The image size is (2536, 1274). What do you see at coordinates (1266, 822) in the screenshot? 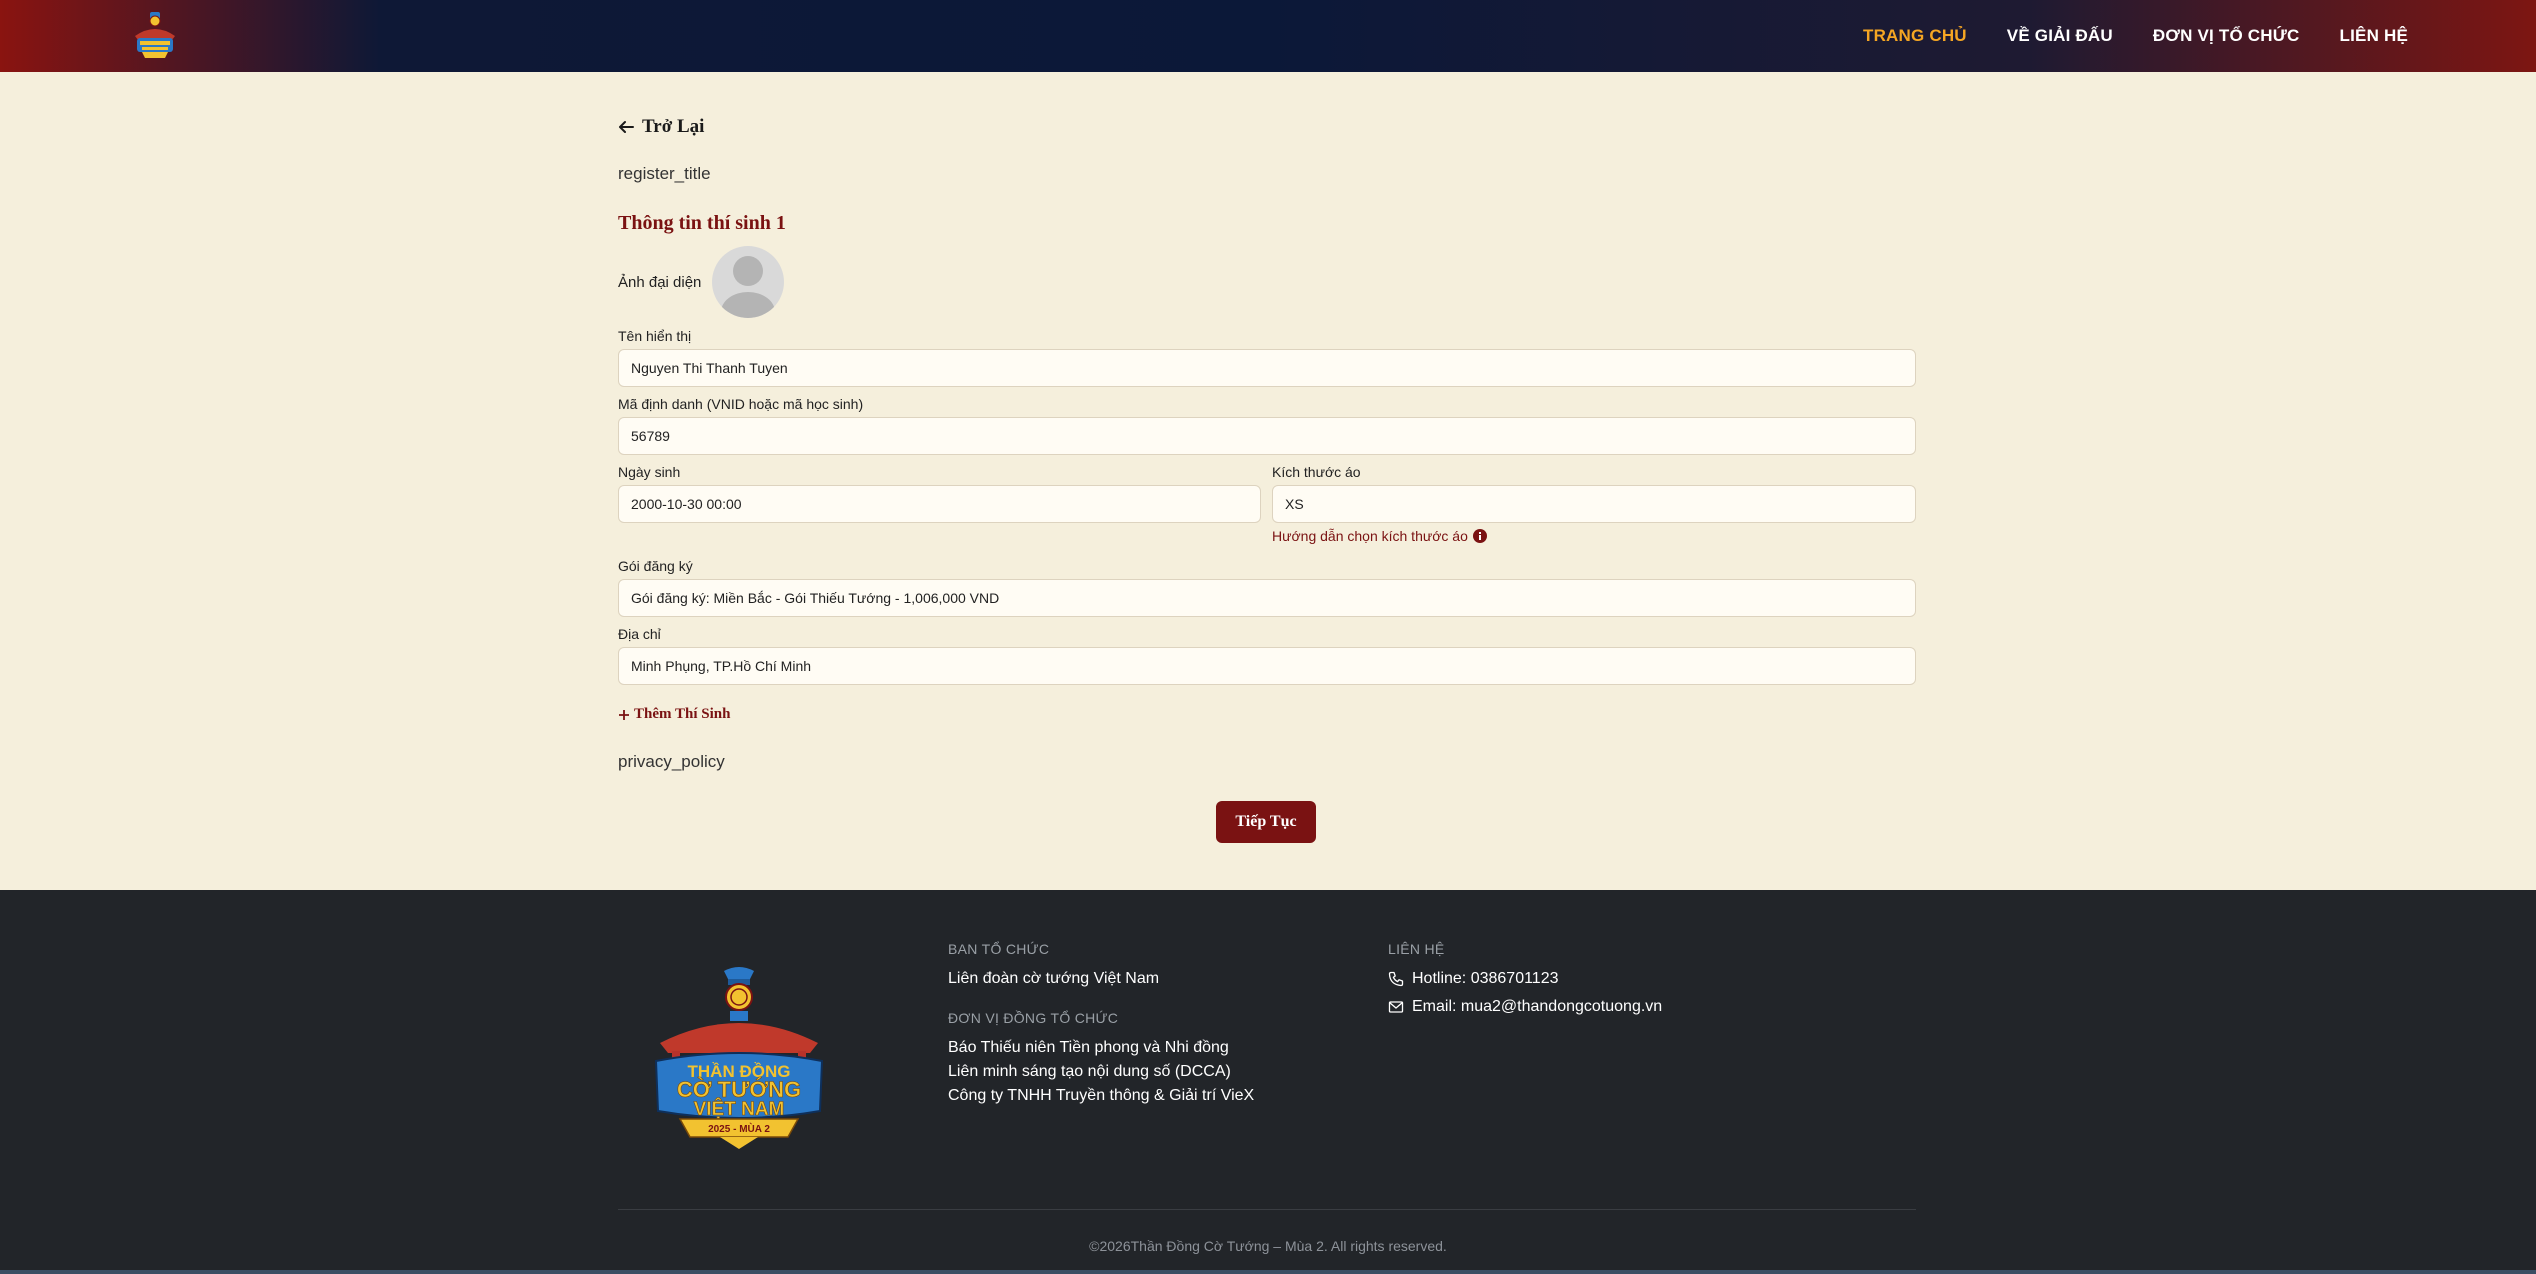
I see `continue-button: Tiếp Tục` at bounding box center [1266, 822].